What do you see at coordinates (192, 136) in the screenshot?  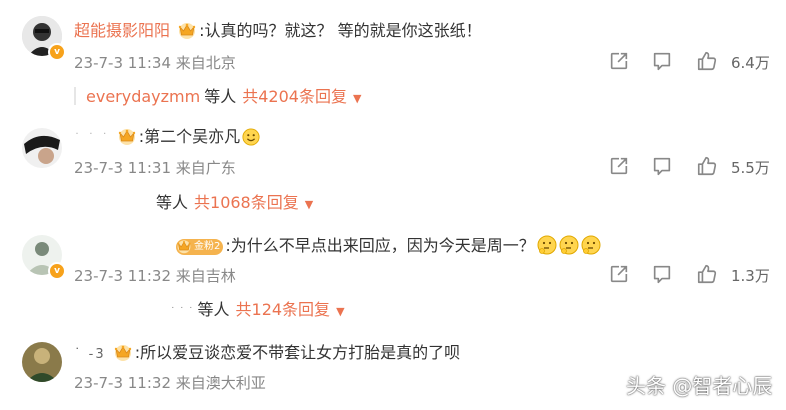 I see `comment-text: 第二个吴亦凡` at bounding box center [192, 136].